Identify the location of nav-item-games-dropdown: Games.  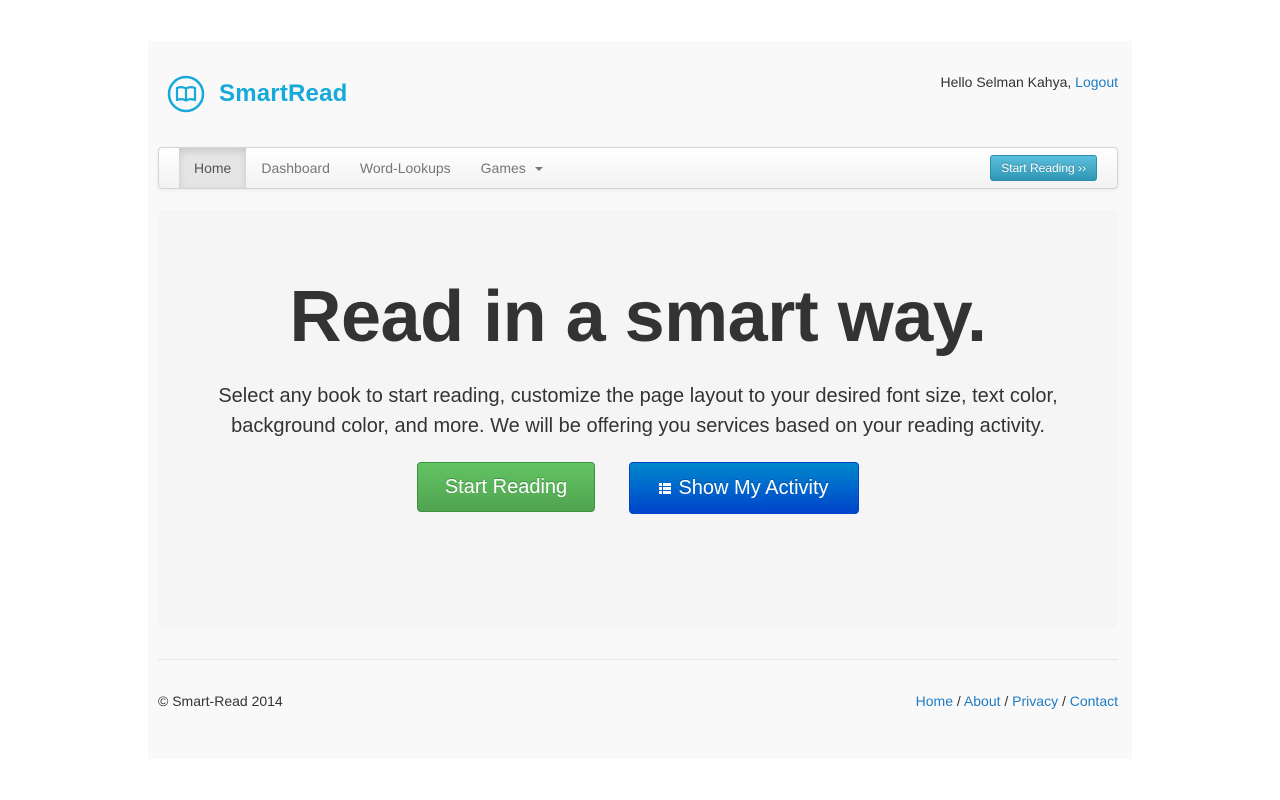
(512, 168).